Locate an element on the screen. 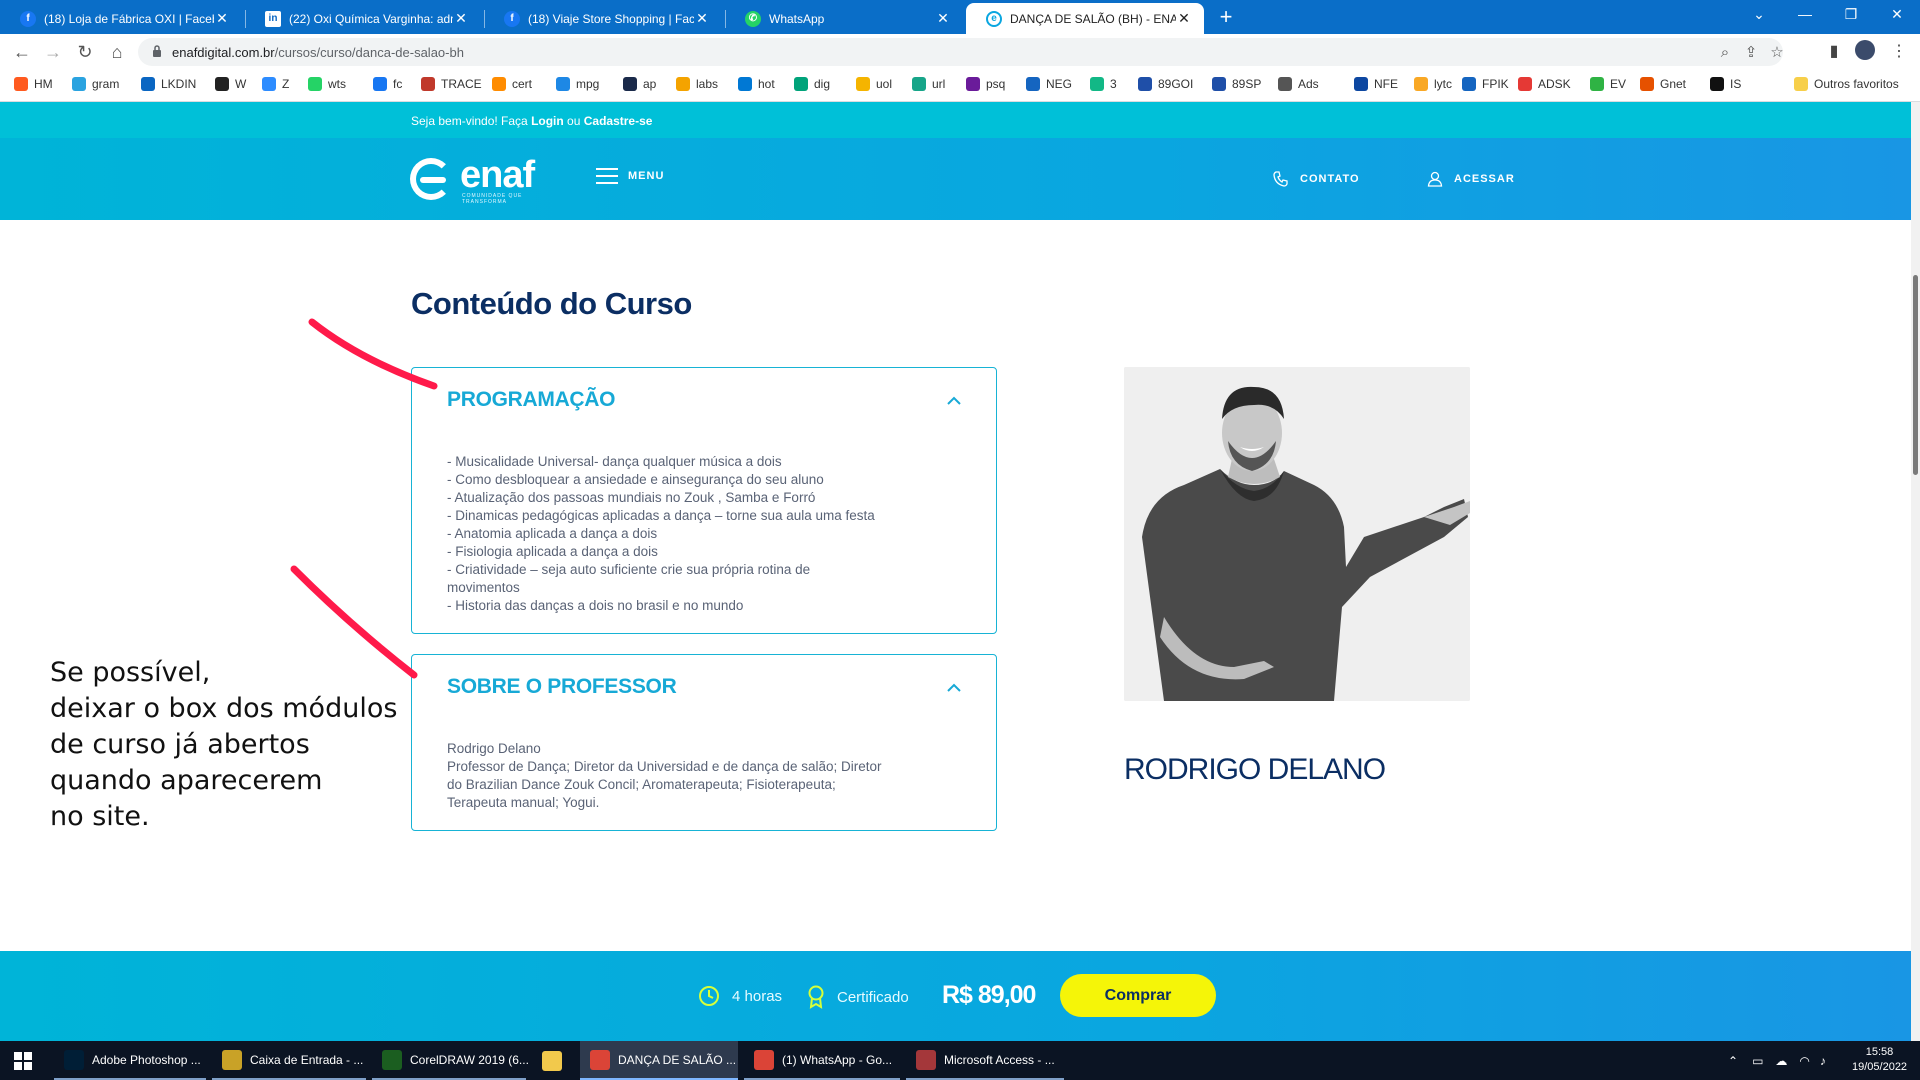 Image resolution: width=1920 pixels, height=1080 pixels. tab-linkedin: in (22) Oxi Química Varginha: admi ✕ is located at coordinates (363, 18).